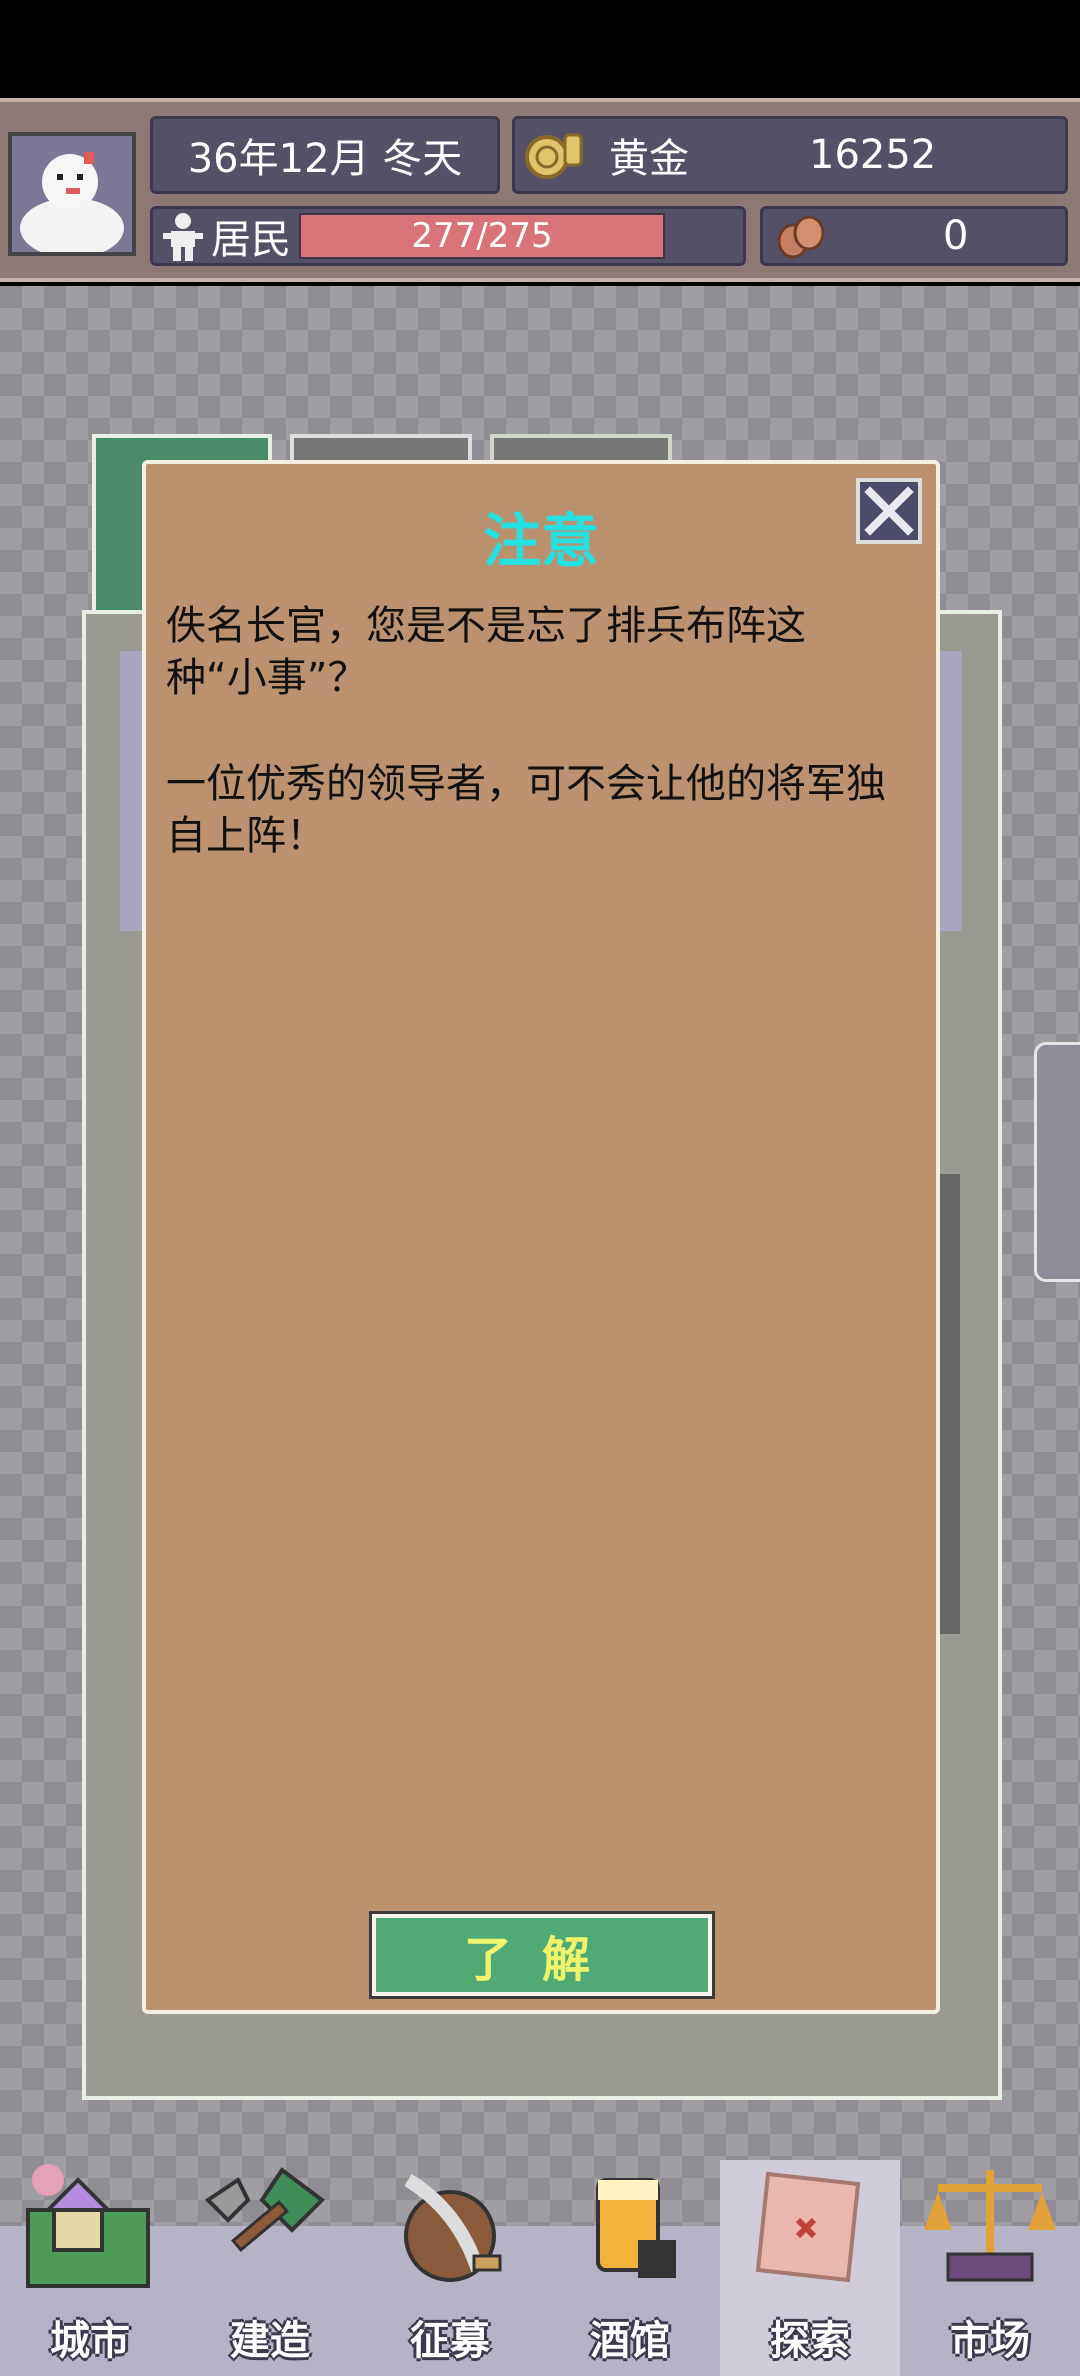 The width and height of the screenshot is (1080, 2376). I want to click on nav-item-recruit: 征募, so click(450, 2268).